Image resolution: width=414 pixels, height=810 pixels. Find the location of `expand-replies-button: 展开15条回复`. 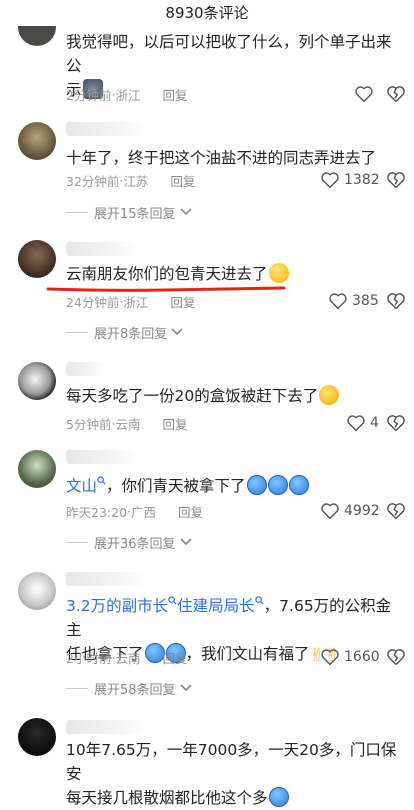

expand-replies-button: 展开15条回复 is located at coordinates (129, 212).